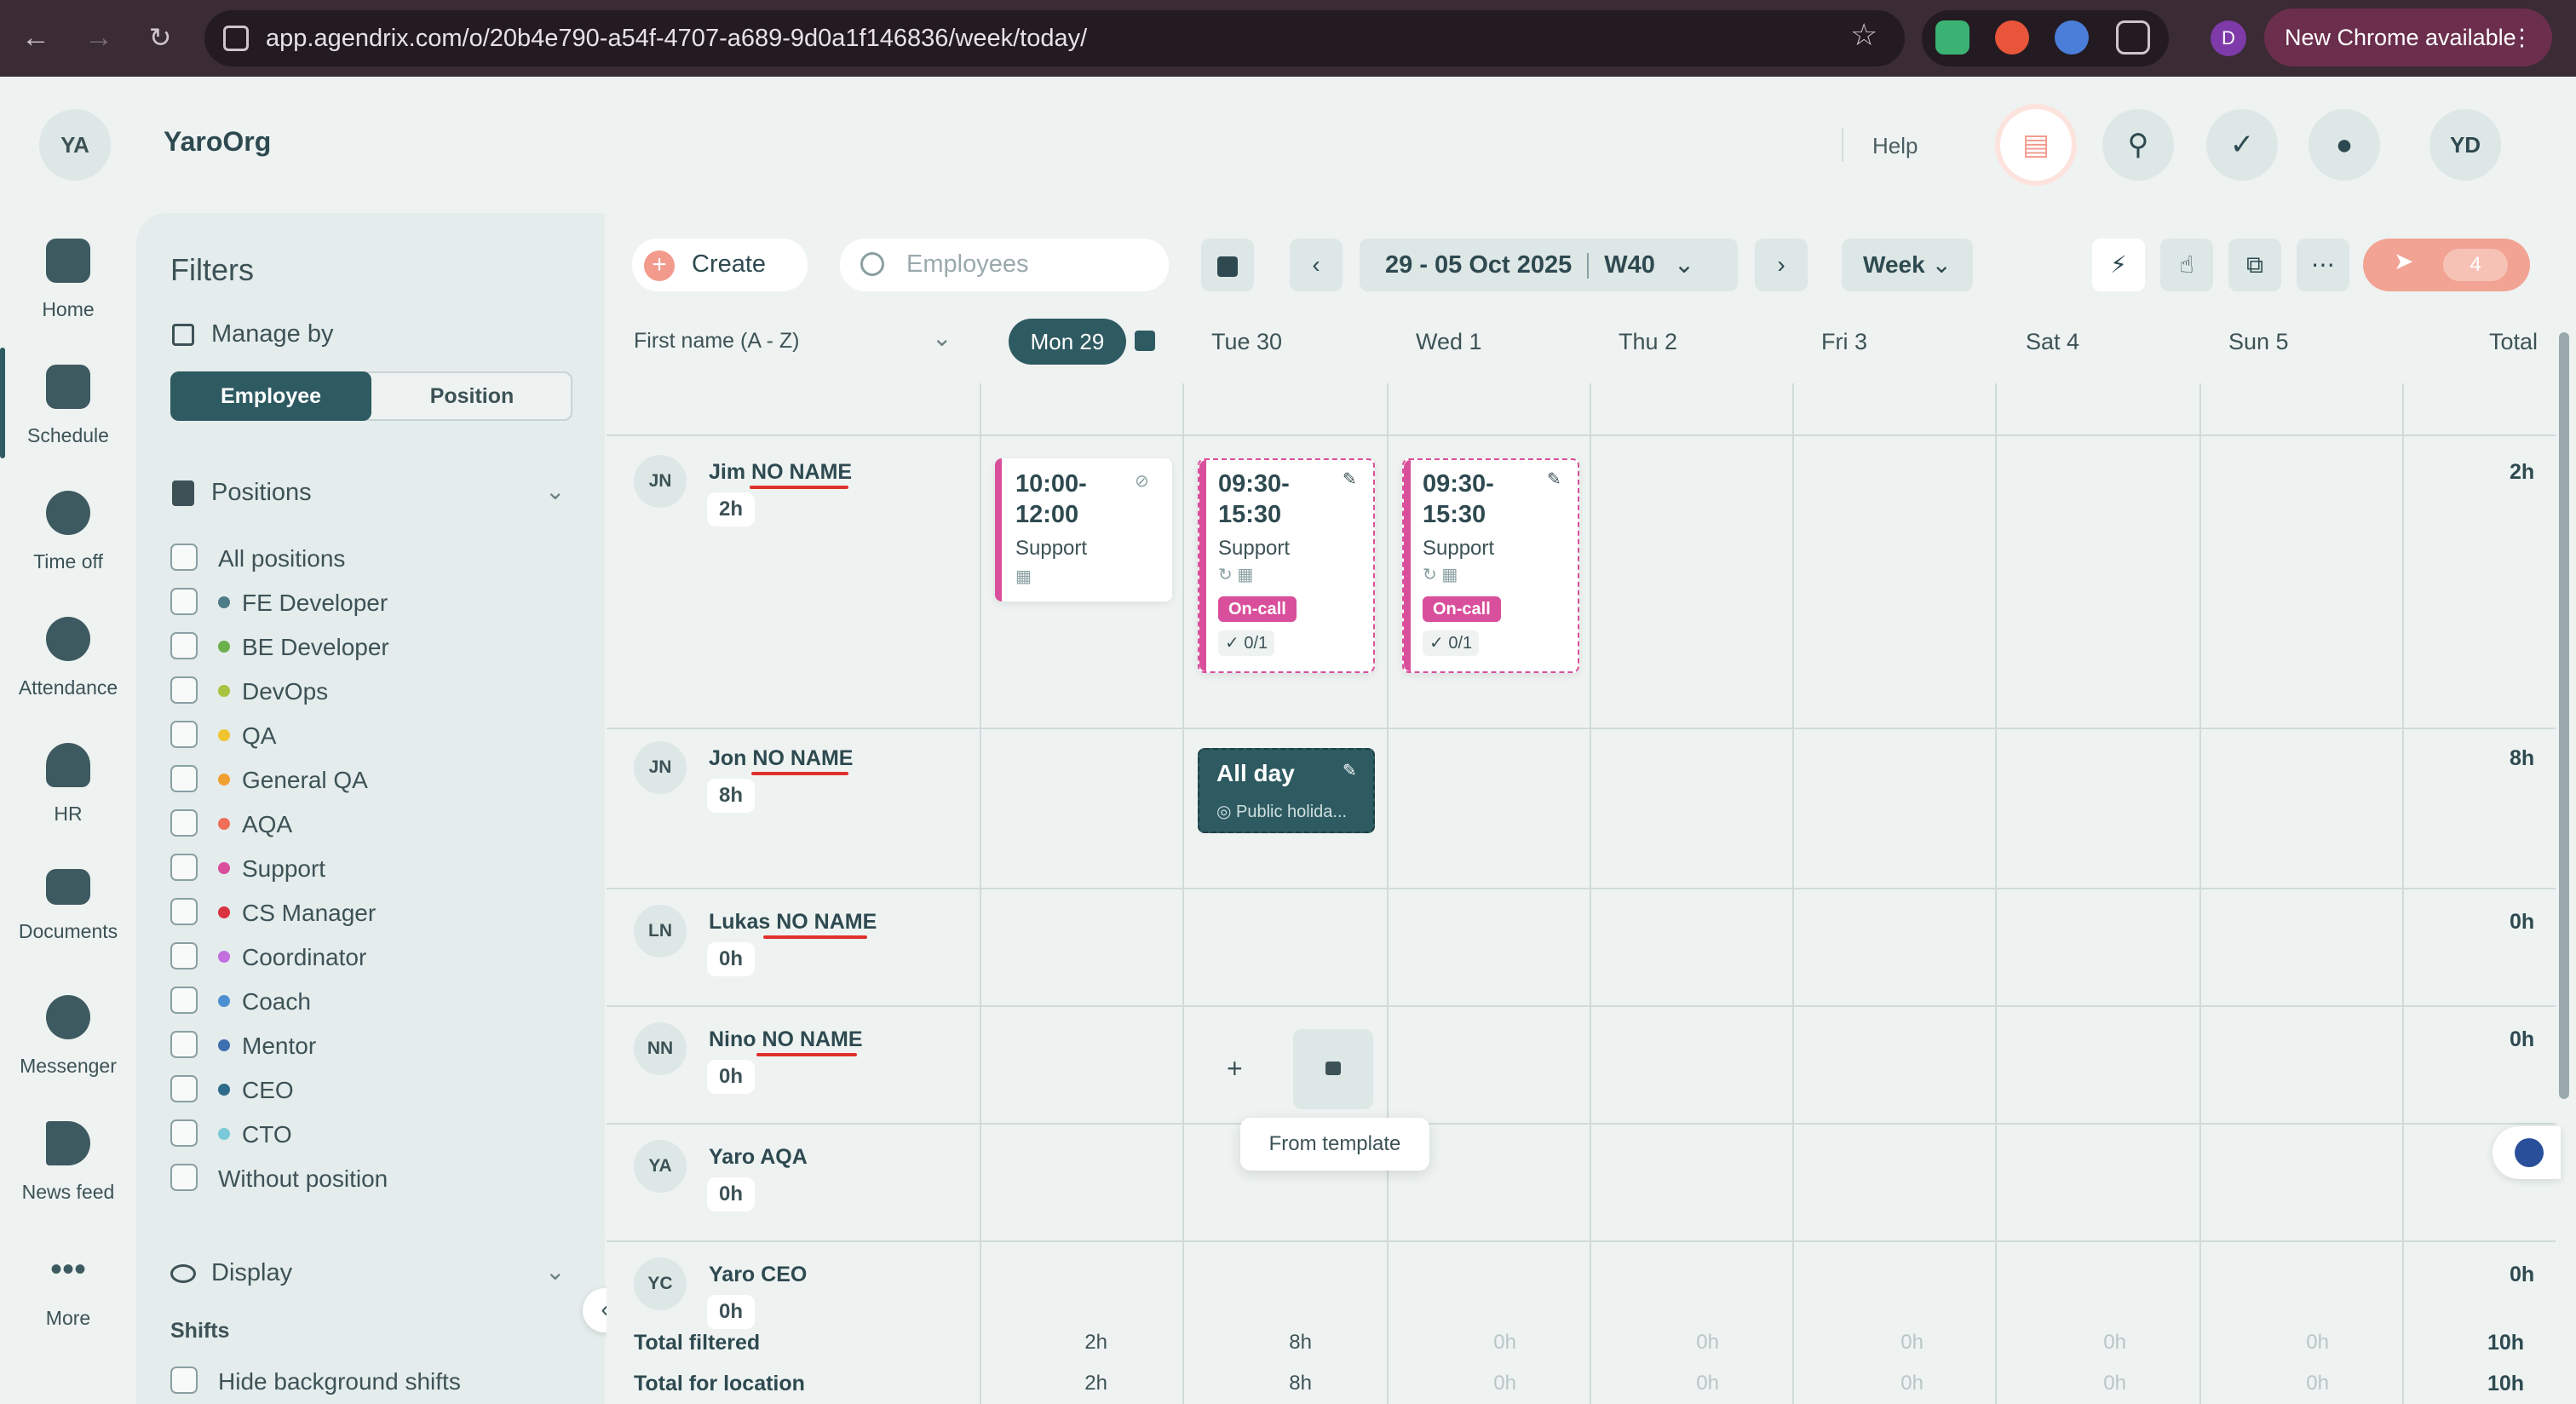 The height and width of the screenshot is (1404, 2576). I want to click on prev-week-button: ‹, so click(1316, 265).